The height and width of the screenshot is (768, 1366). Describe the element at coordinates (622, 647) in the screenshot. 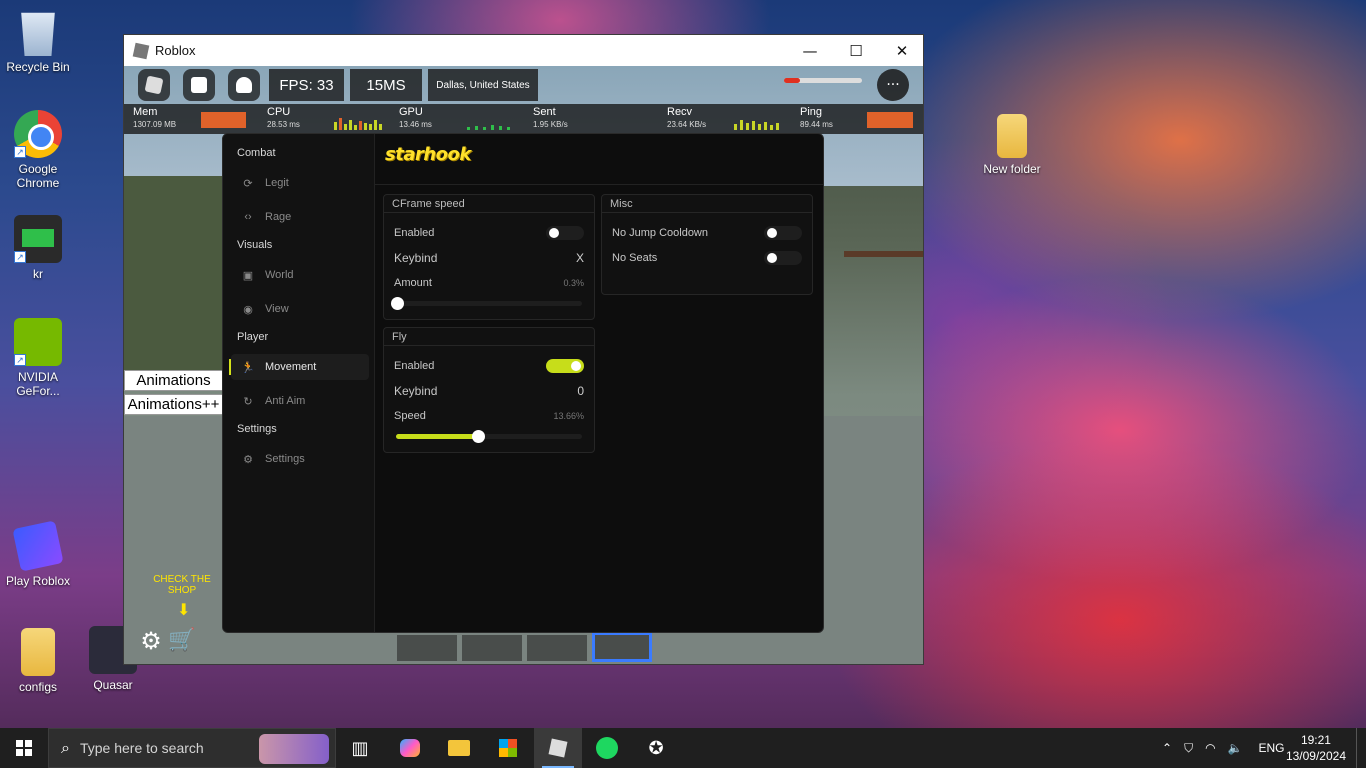

I see `hotbar-slot-selected` at that location.